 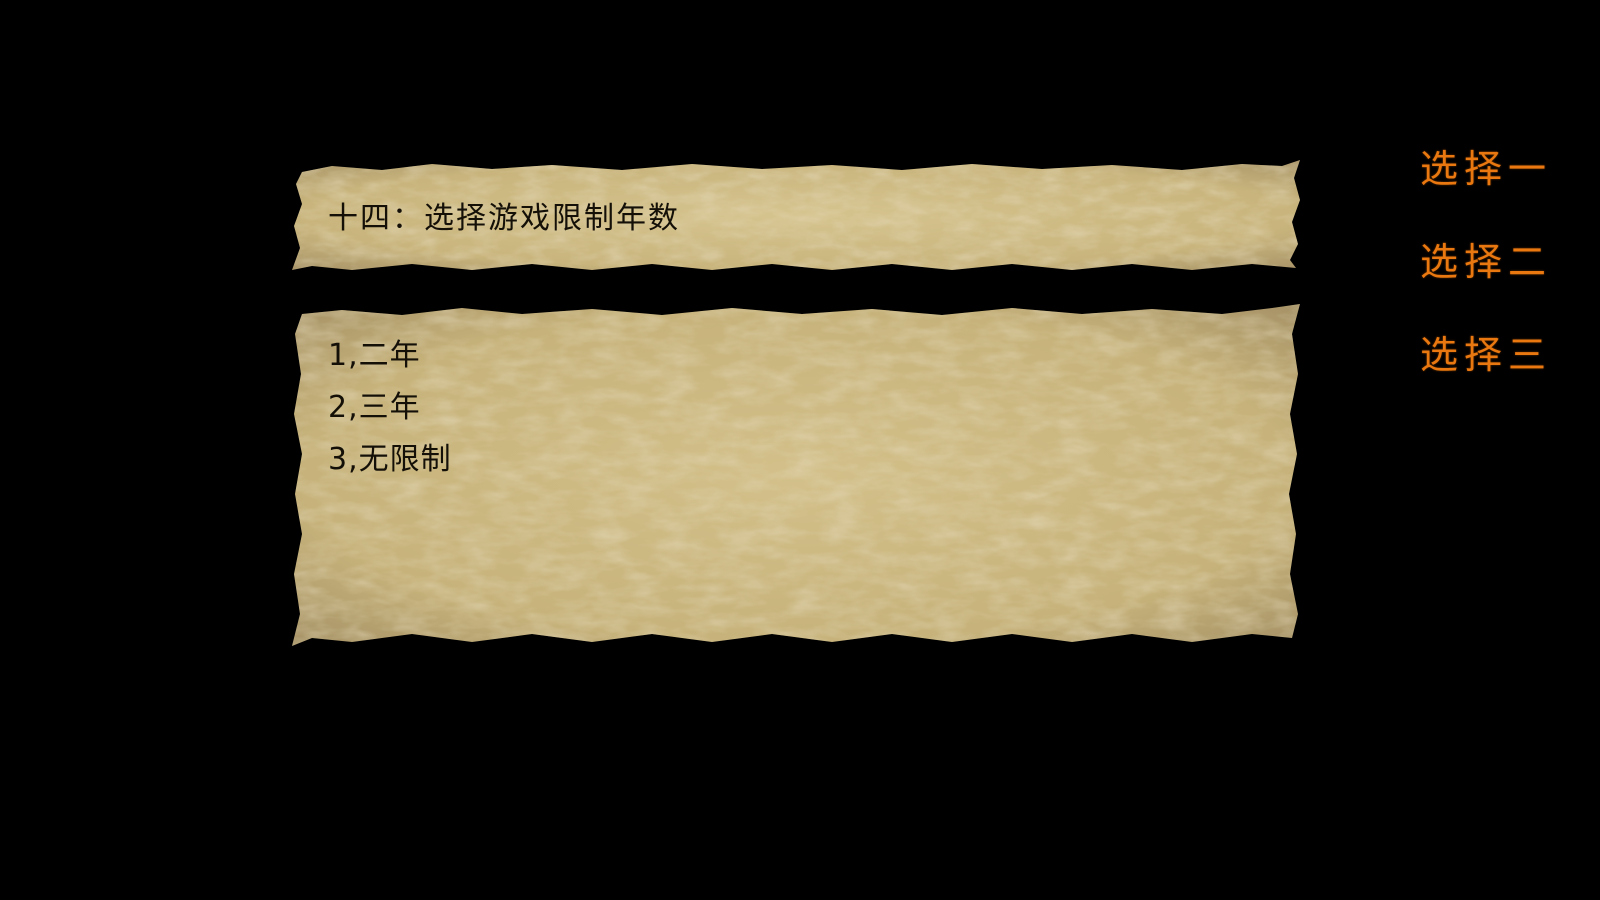 What do you see at coordinates (374, 355) in the screenshot?
I see `option-item: 1,二年` at bounding box center [374, 355].